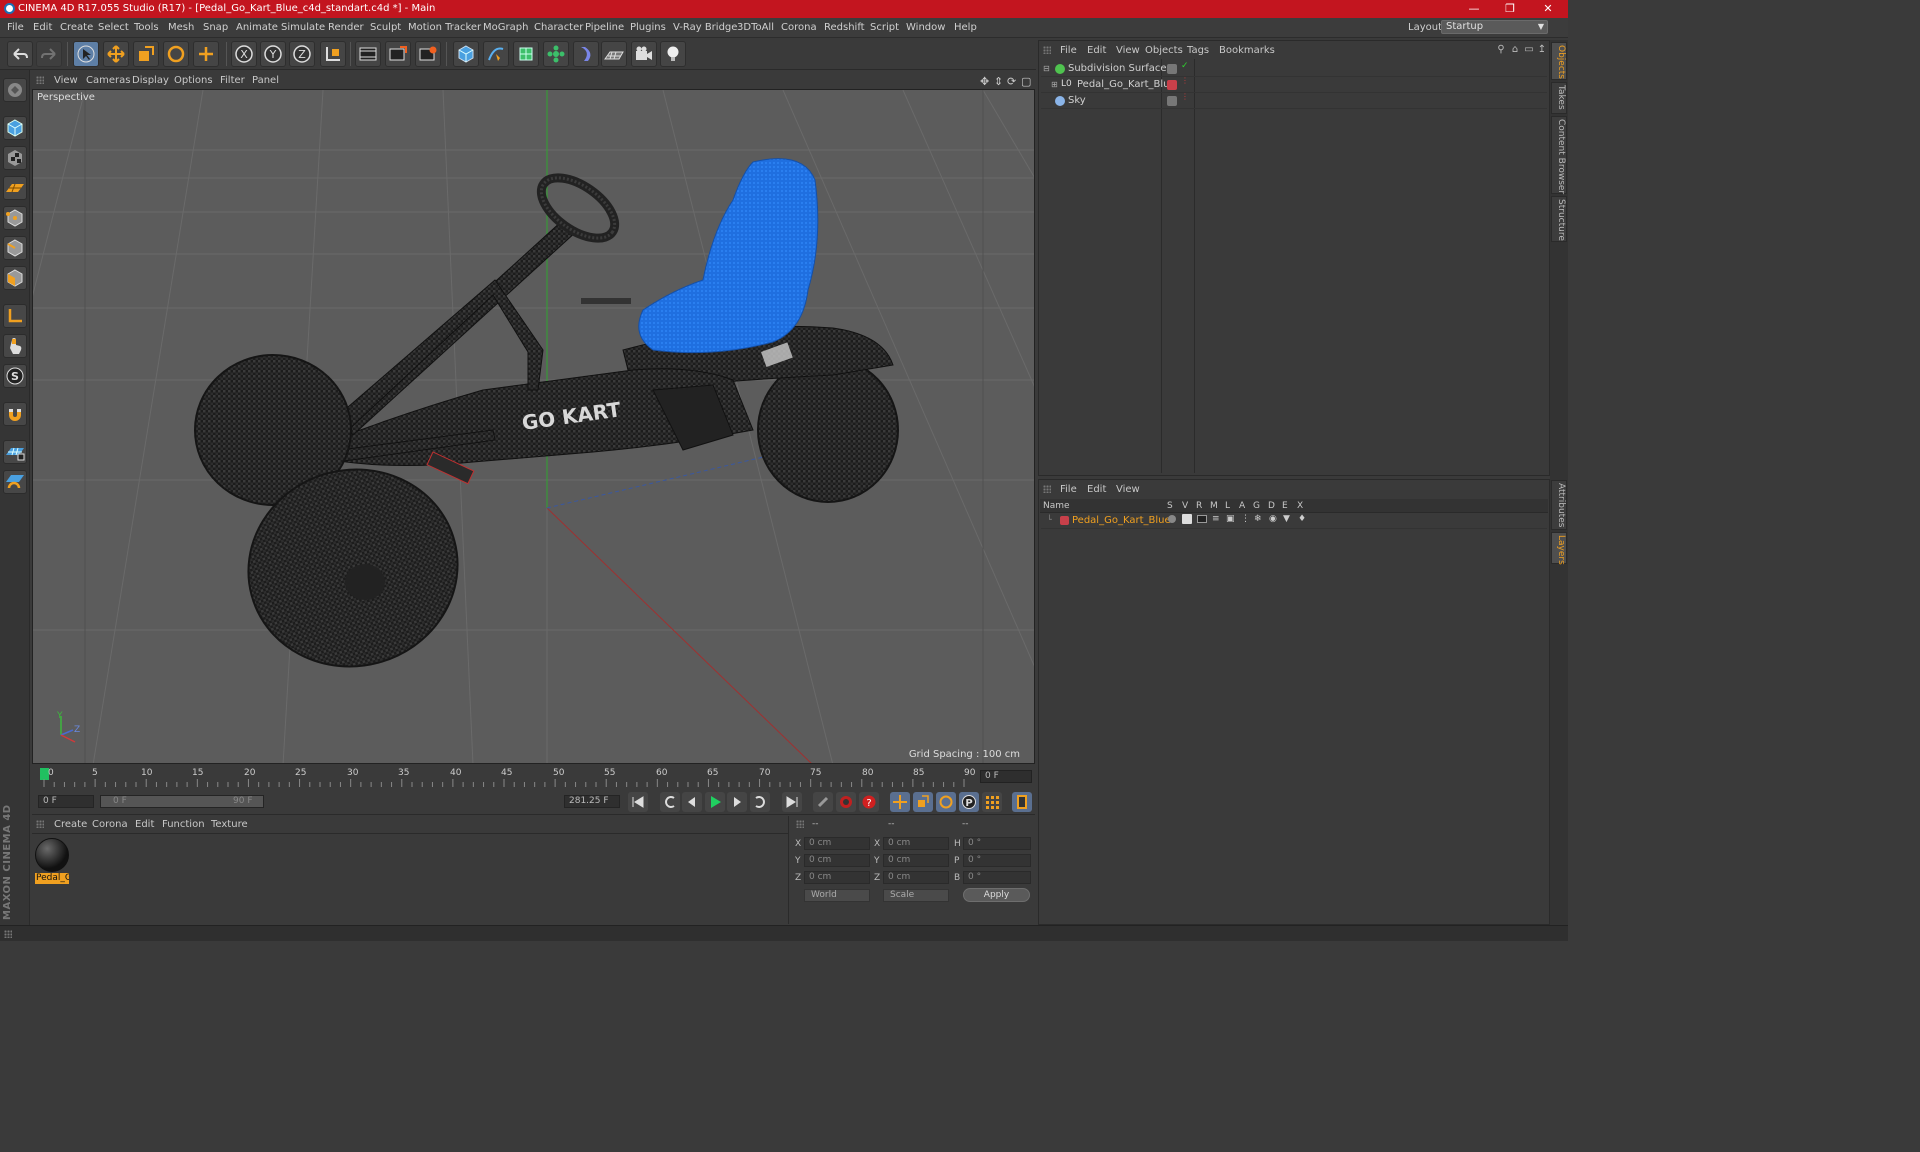 The width and height of the screenshot is (1920, 1152). Describe the element at coordinates (1285, 506) in the screenshot. I see `layer-column-expressions: E` at that location.